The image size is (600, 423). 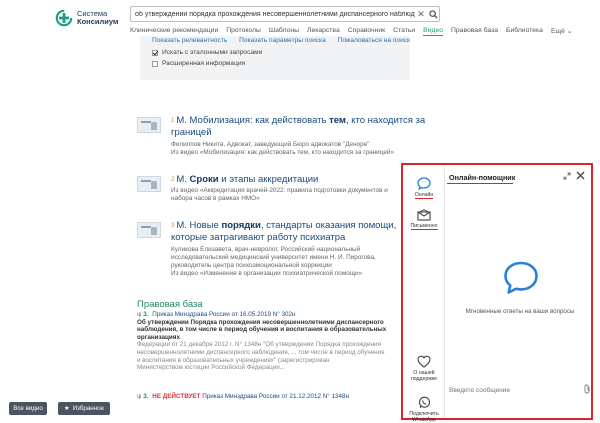 I want to click on favorites-label: Избранное, so click(x=88, y=408).